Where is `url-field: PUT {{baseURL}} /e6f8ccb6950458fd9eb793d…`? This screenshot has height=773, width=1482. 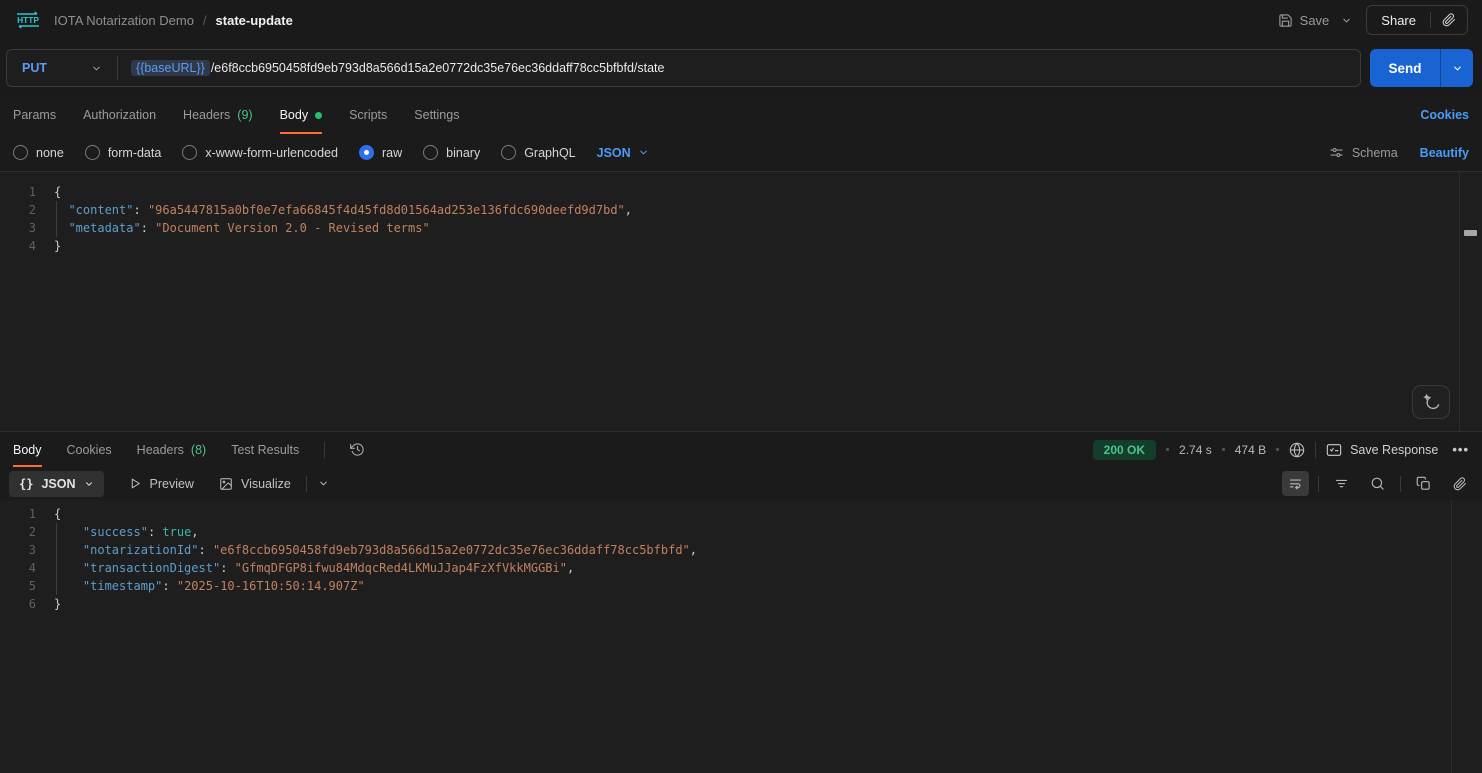
url-field: PUT {{baseURL}} /e6f8ccb6950458fd9eb793d… is located at coordinates (683, 68).